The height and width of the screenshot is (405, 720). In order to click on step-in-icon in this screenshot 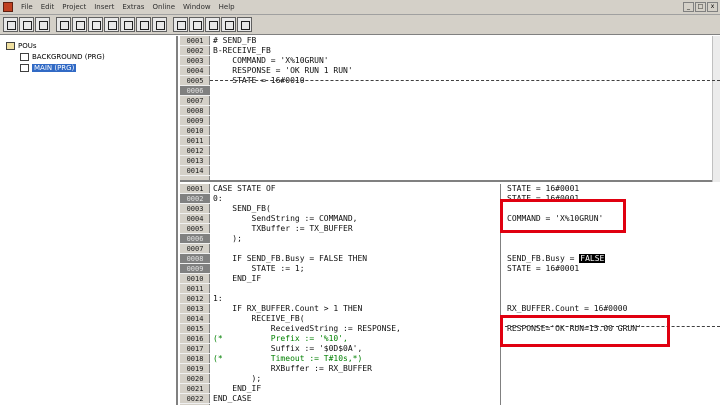, I will do `click(159, 24)`.